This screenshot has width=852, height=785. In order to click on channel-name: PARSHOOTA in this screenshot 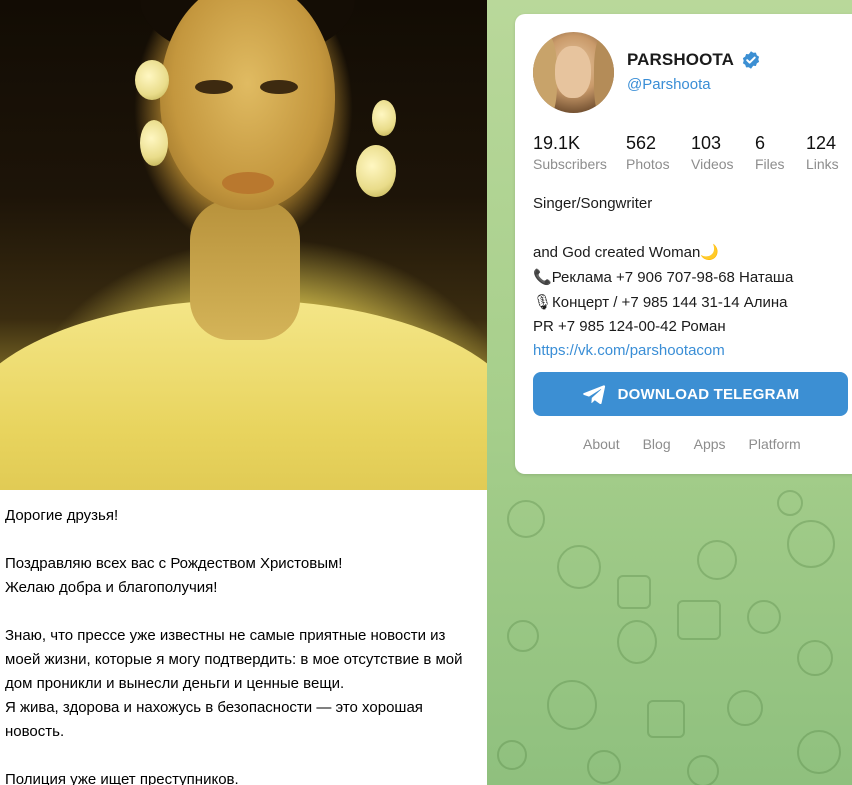, I will do `click(680, 59)`.